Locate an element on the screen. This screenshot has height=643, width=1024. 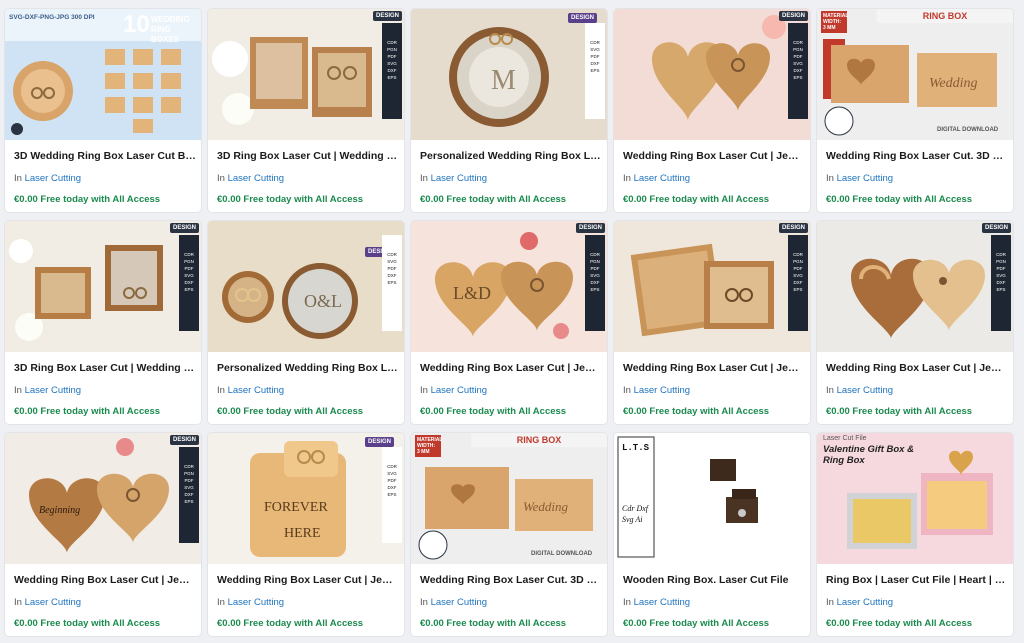
product-thumbnail: FOREVER HERE DESIGN CDR SVG PDF DXF EPS is located at coordinates (306, 498).